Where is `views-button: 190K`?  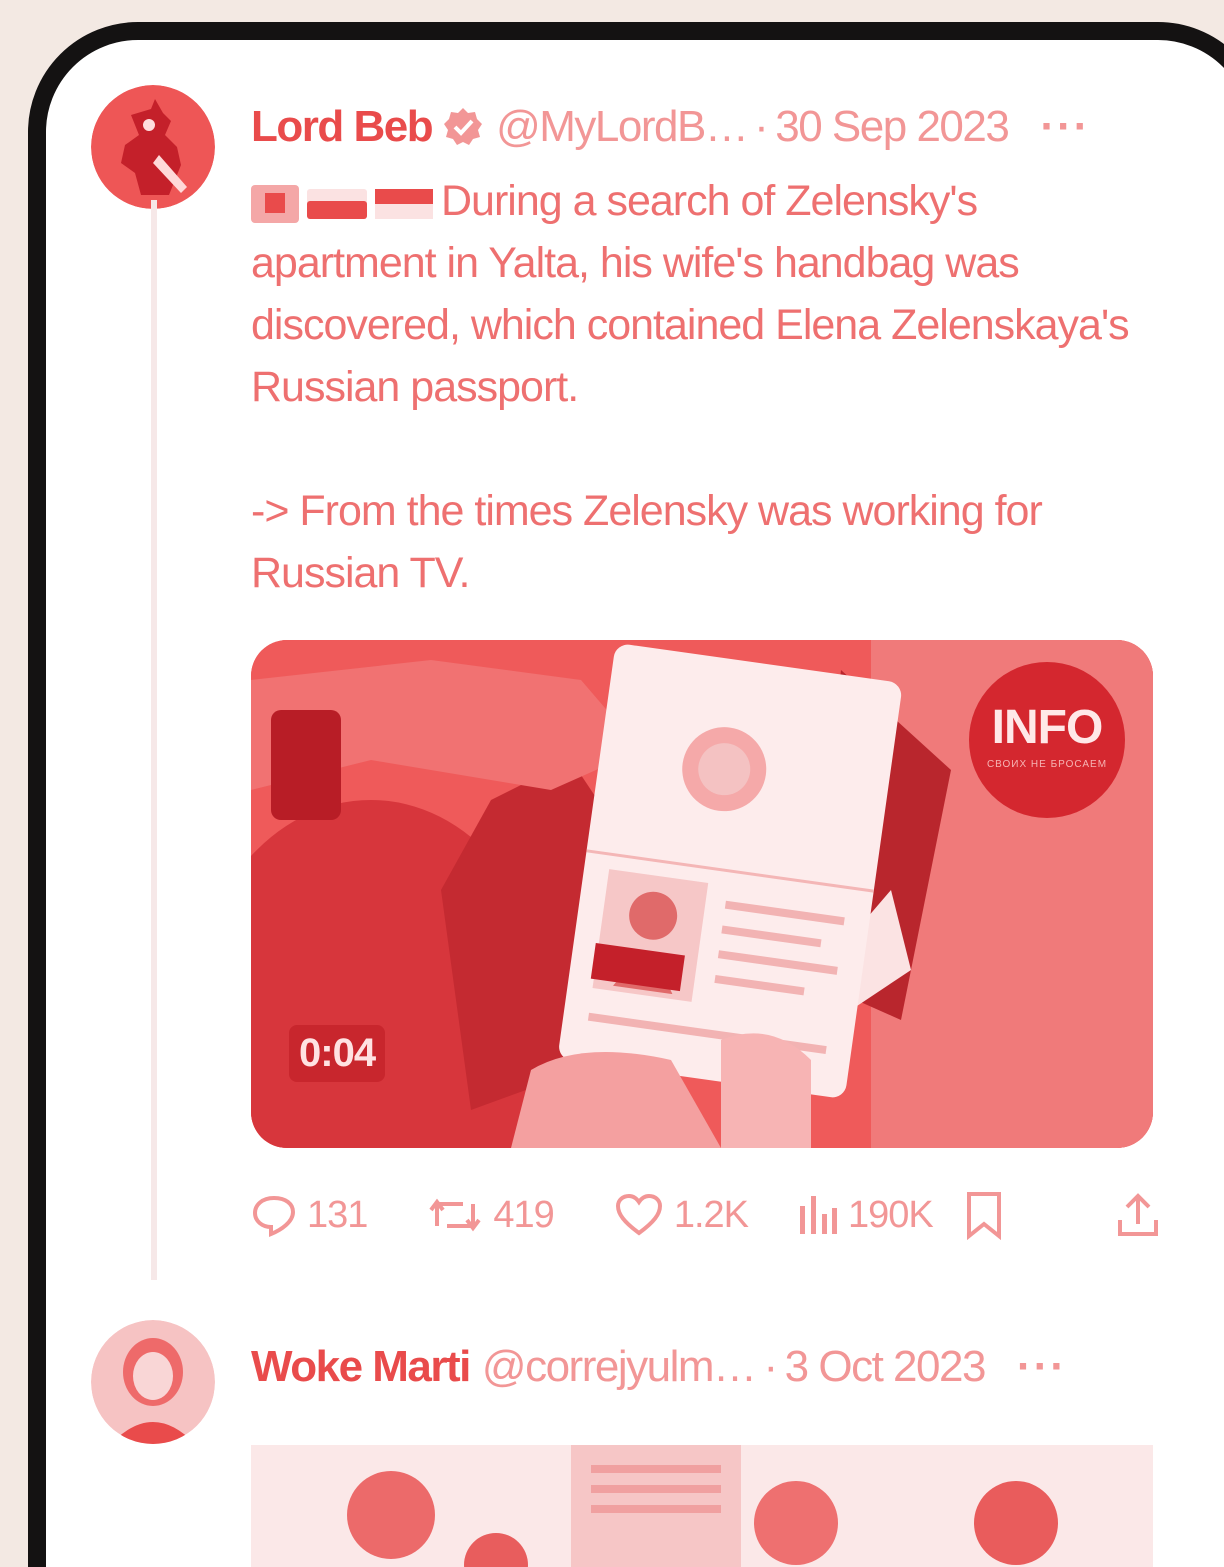 views-button: 190K is located at coordinates (865, 1215).